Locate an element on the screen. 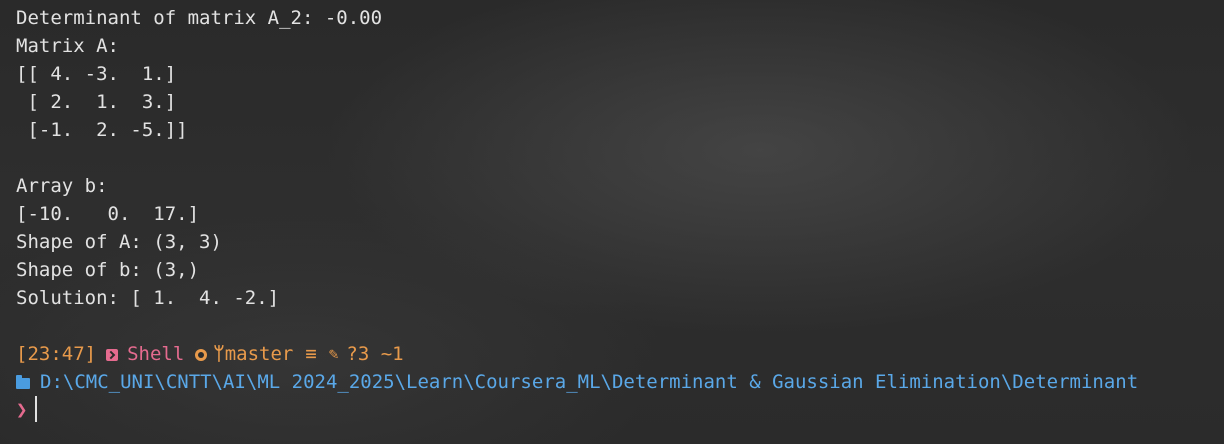 The height and width of the screenshot is (444, 1224). git-branch: master is located at coordinates (259, 354).